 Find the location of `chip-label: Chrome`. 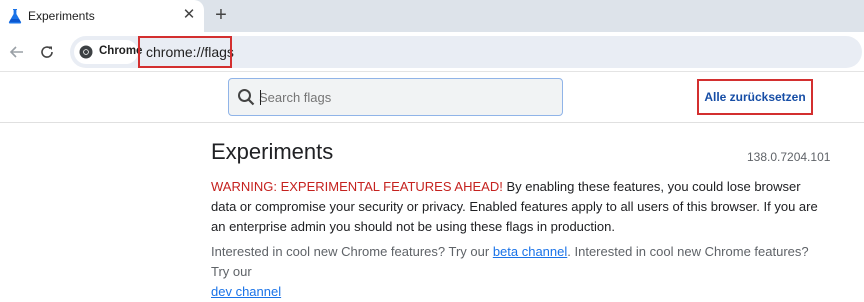

chip-label: Chrome is located at coordinates (121, 51).